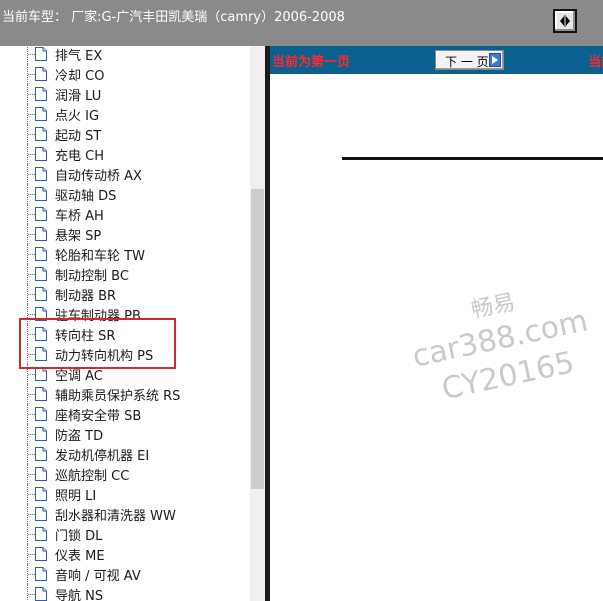 This screenshot has height=601, width=603. Describe the element at coordinates (125, 174) in the screenshot. I see `sidebar-item: 自动传动桥 AX` at that location.